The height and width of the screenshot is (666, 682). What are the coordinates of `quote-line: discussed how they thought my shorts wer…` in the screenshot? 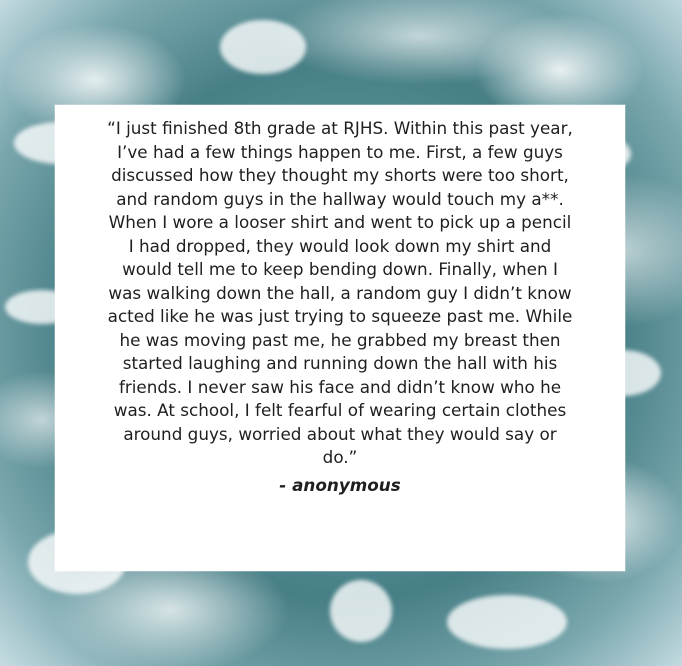 It's located at (340, 175).